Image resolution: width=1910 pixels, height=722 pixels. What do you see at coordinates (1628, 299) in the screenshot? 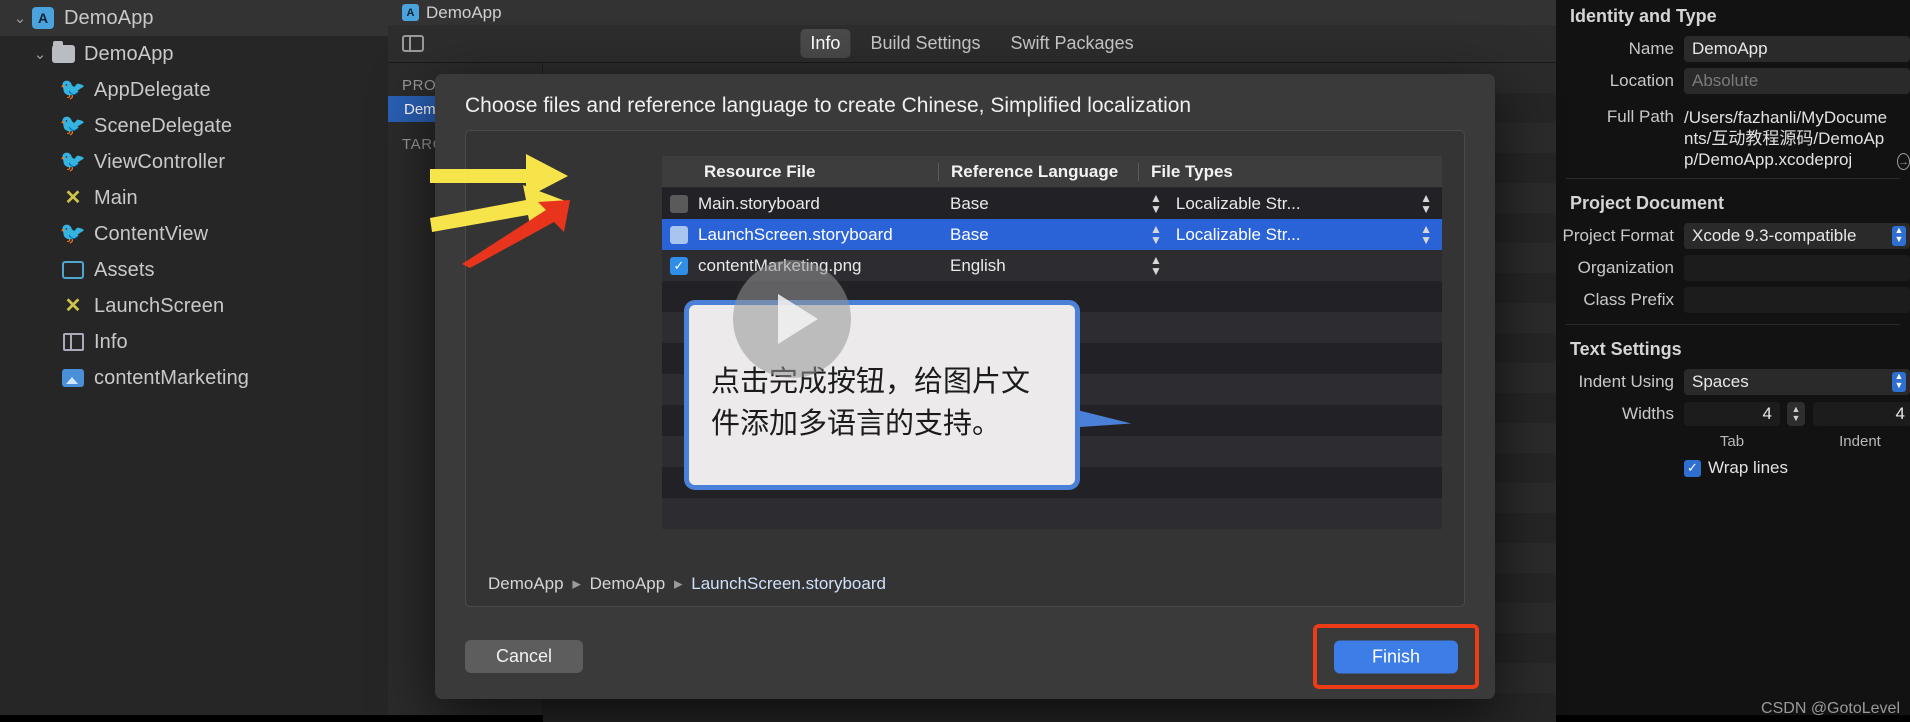
I see `class-prefix-label: Class Prefix` at bounding box center [1628, 299].